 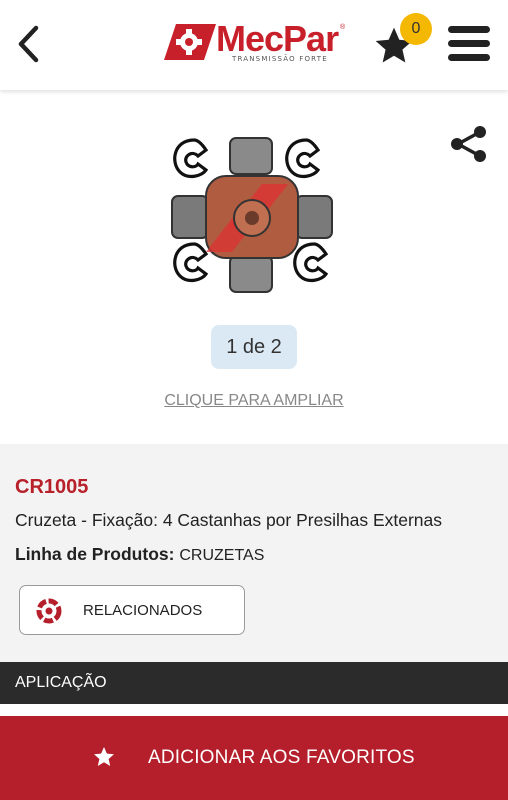 I want to click on related-button: RELACIONADOS, so click(x=132, y=610).